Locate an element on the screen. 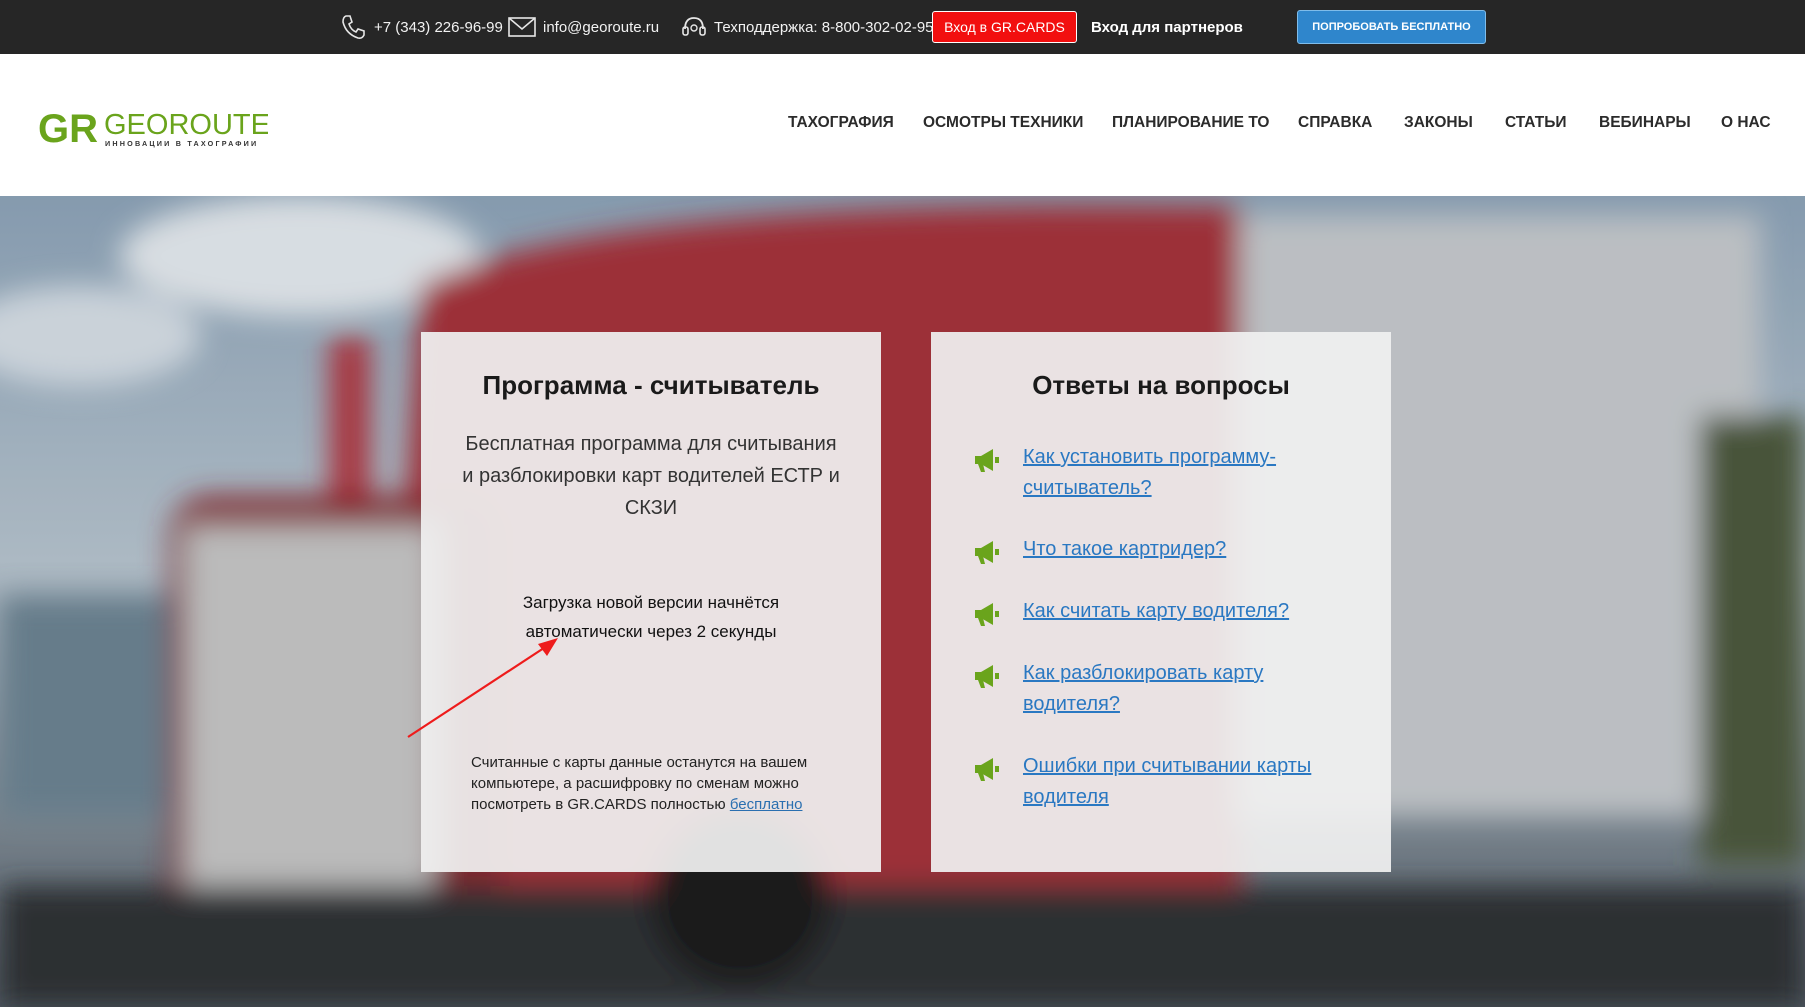 Image resolution: width=1805 pixels, height=1007 pixels. email-contact: info@georoute.ru is located at coordinates (583, 27).